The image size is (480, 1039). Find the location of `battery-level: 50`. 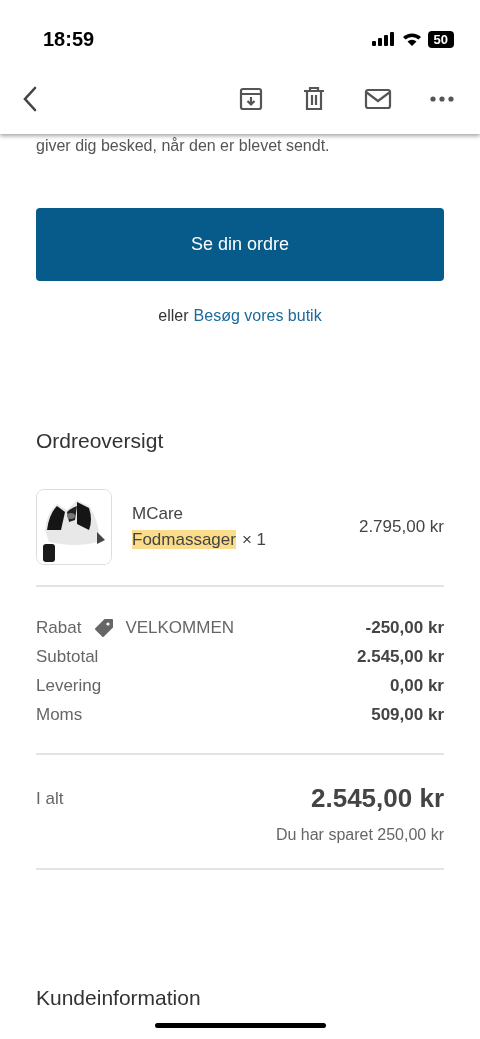

battery-level: 50 is located at coordinates (440, 39).